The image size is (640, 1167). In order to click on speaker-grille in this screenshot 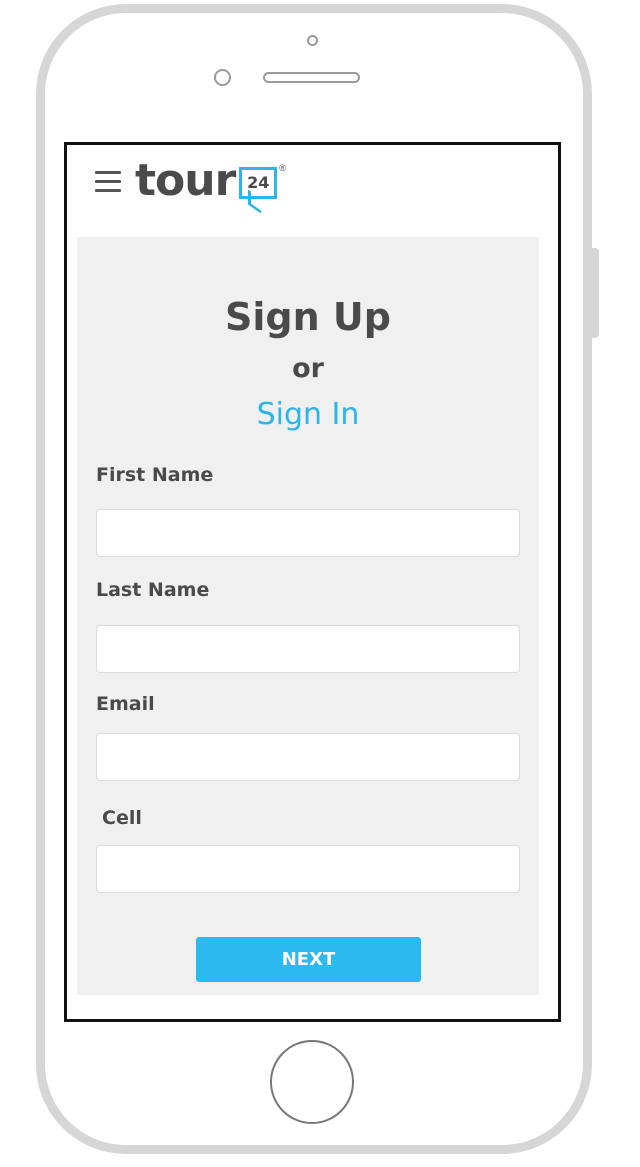, I will do `click(311, 77)`.